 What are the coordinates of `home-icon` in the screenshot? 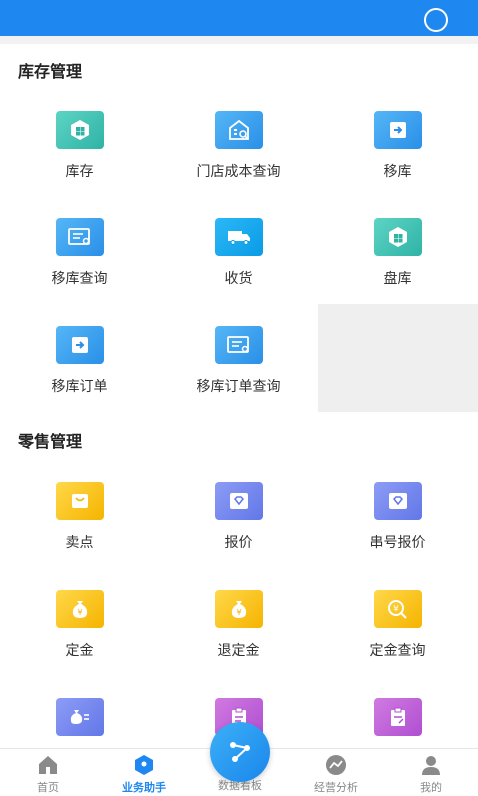 It's located at (48, 765).